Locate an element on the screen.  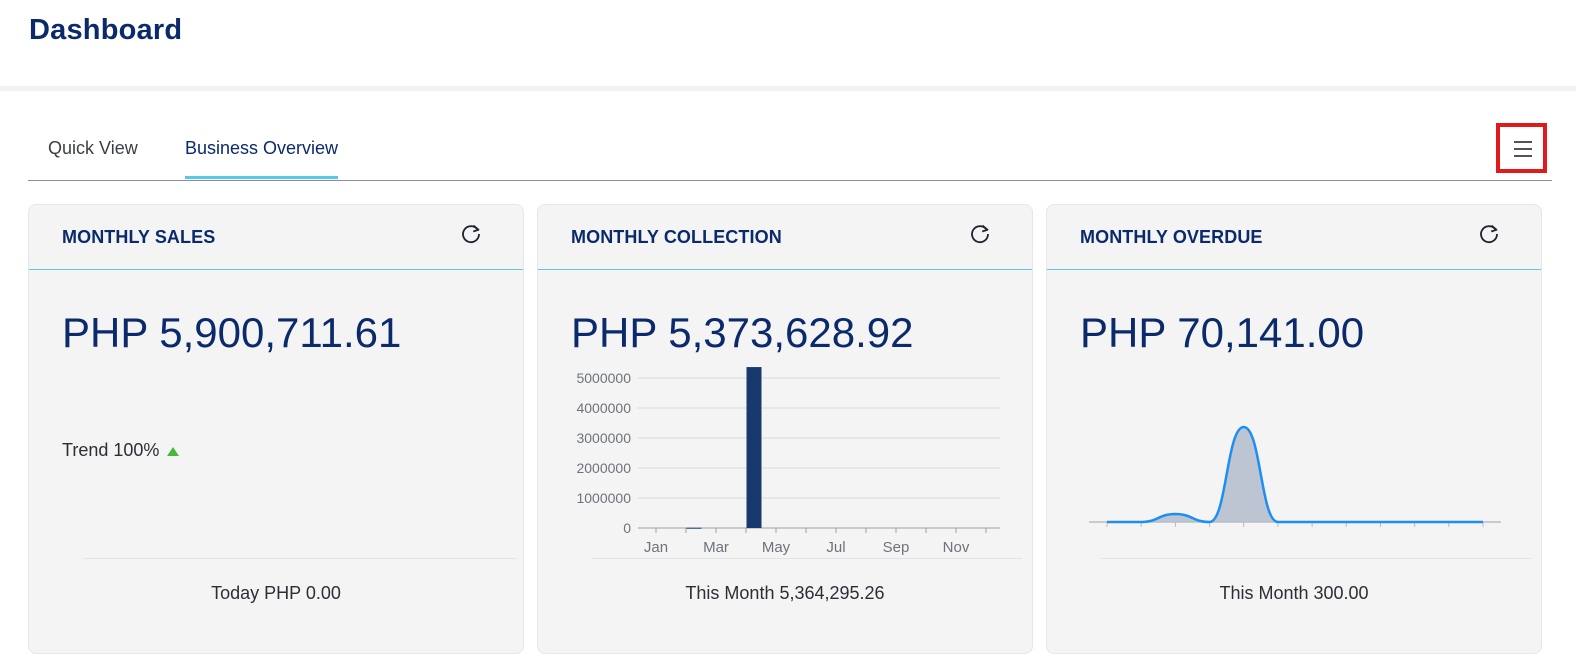
monthly-overdue-value: PHP 70,141.00 is located at coordinates (1222, 332).